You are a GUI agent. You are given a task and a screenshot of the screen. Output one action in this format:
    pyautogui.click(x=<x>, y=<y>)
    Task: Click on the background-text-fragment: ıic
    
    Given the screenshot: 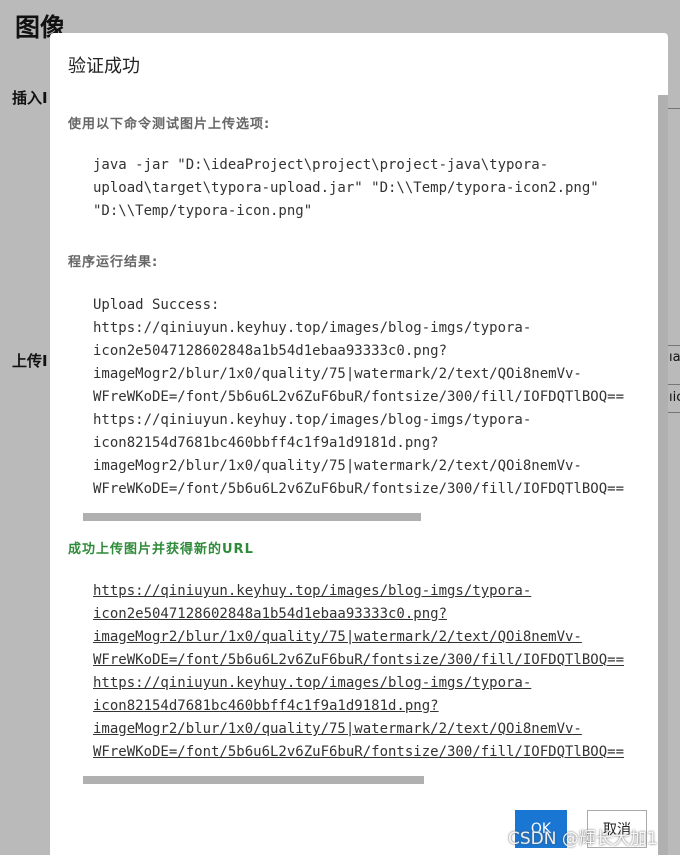 What is the action you would take?
    pyautogui.click(x=674, y=397)
    